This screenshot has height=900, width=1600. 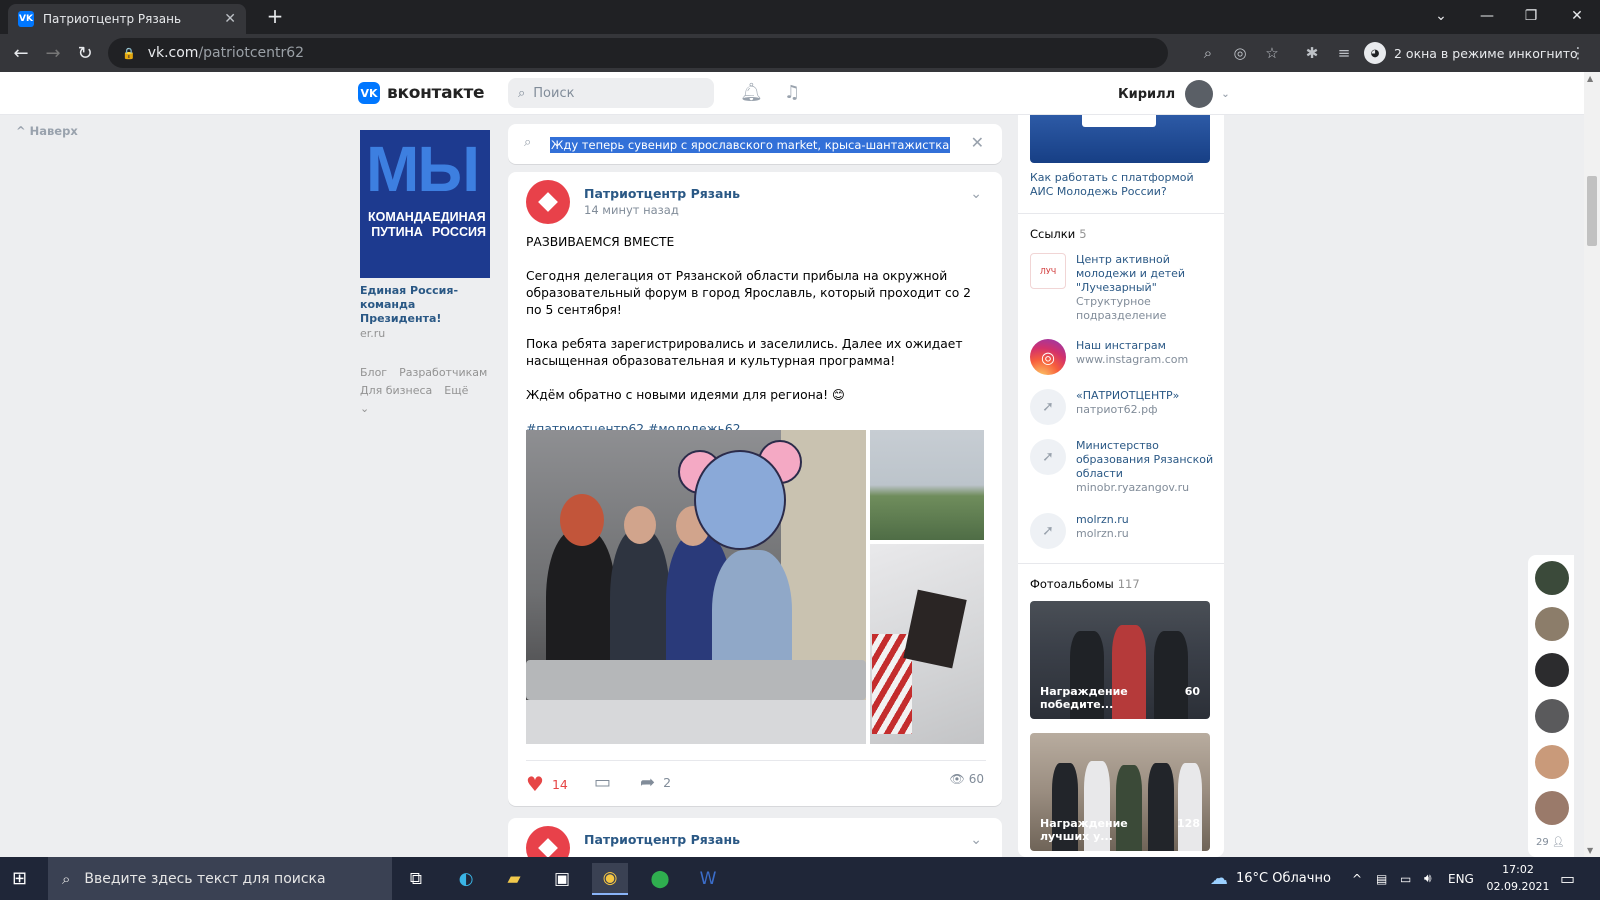 I want to click on network-icon: ▤, so click(x=1381, y=878).